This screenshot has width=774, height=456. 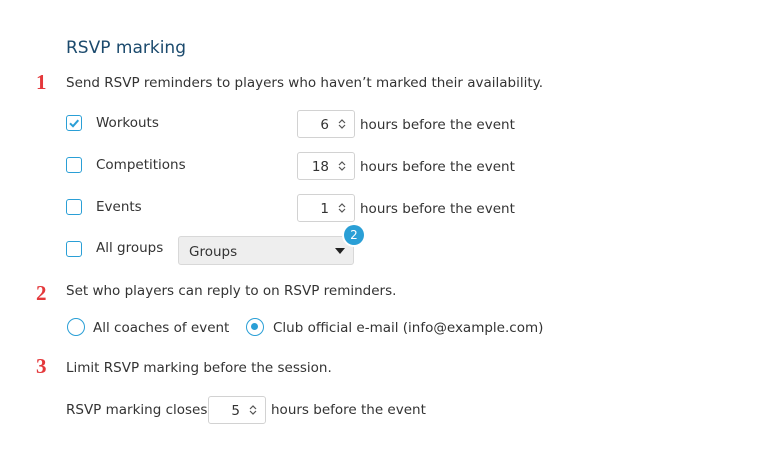 I want to click on competitions-checkbox, so click(x=74, y=165).